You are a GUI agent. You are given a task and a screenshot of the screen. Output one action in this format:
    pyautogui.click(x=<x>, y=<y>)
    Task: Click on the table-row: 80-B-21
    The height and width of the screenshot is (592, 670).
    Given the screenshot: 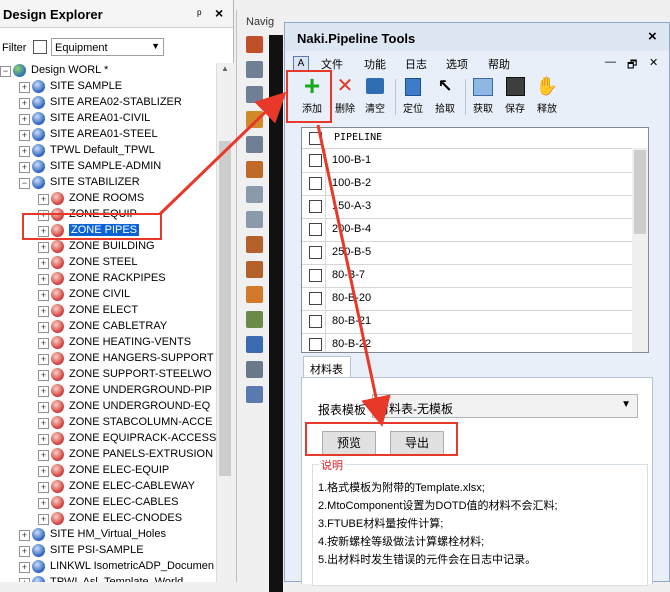 What is the action you would take?
    pyautogui.click(x=467, y=322)
    